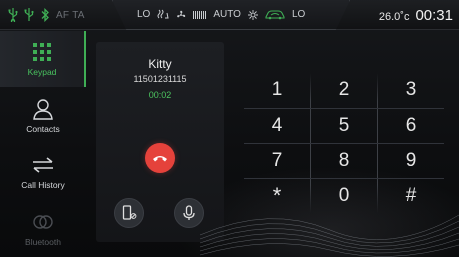 Image resolution: width=459 pixels, height=257 pixels. Describe the element at coordinates (411, 126) in the screenshot. I see `key-6: 6` at that location.